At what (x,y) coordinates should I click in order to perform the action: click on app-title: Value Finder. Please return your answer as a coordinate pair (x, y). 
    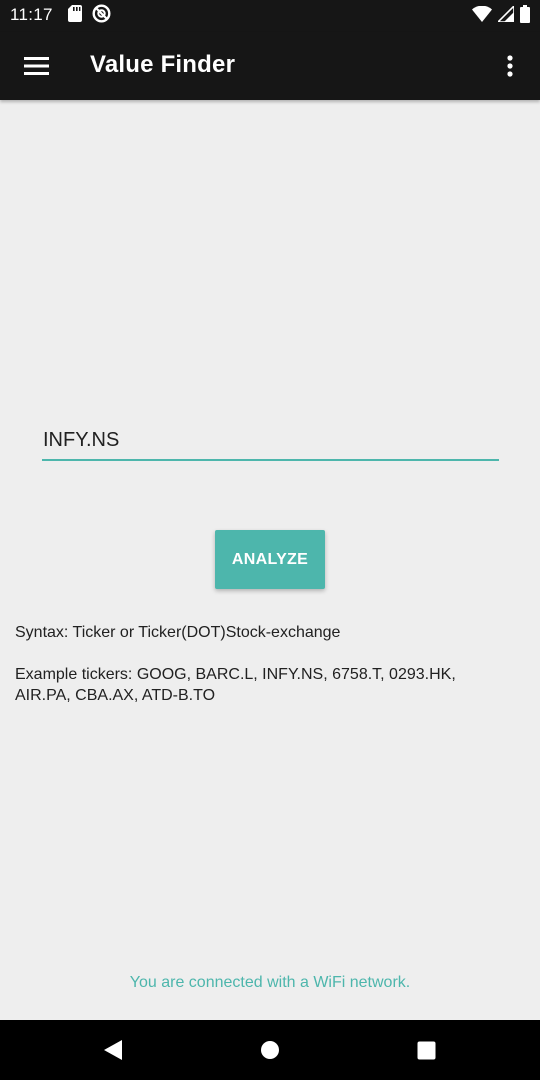
    Looking at the image, I should click on (163, 64).